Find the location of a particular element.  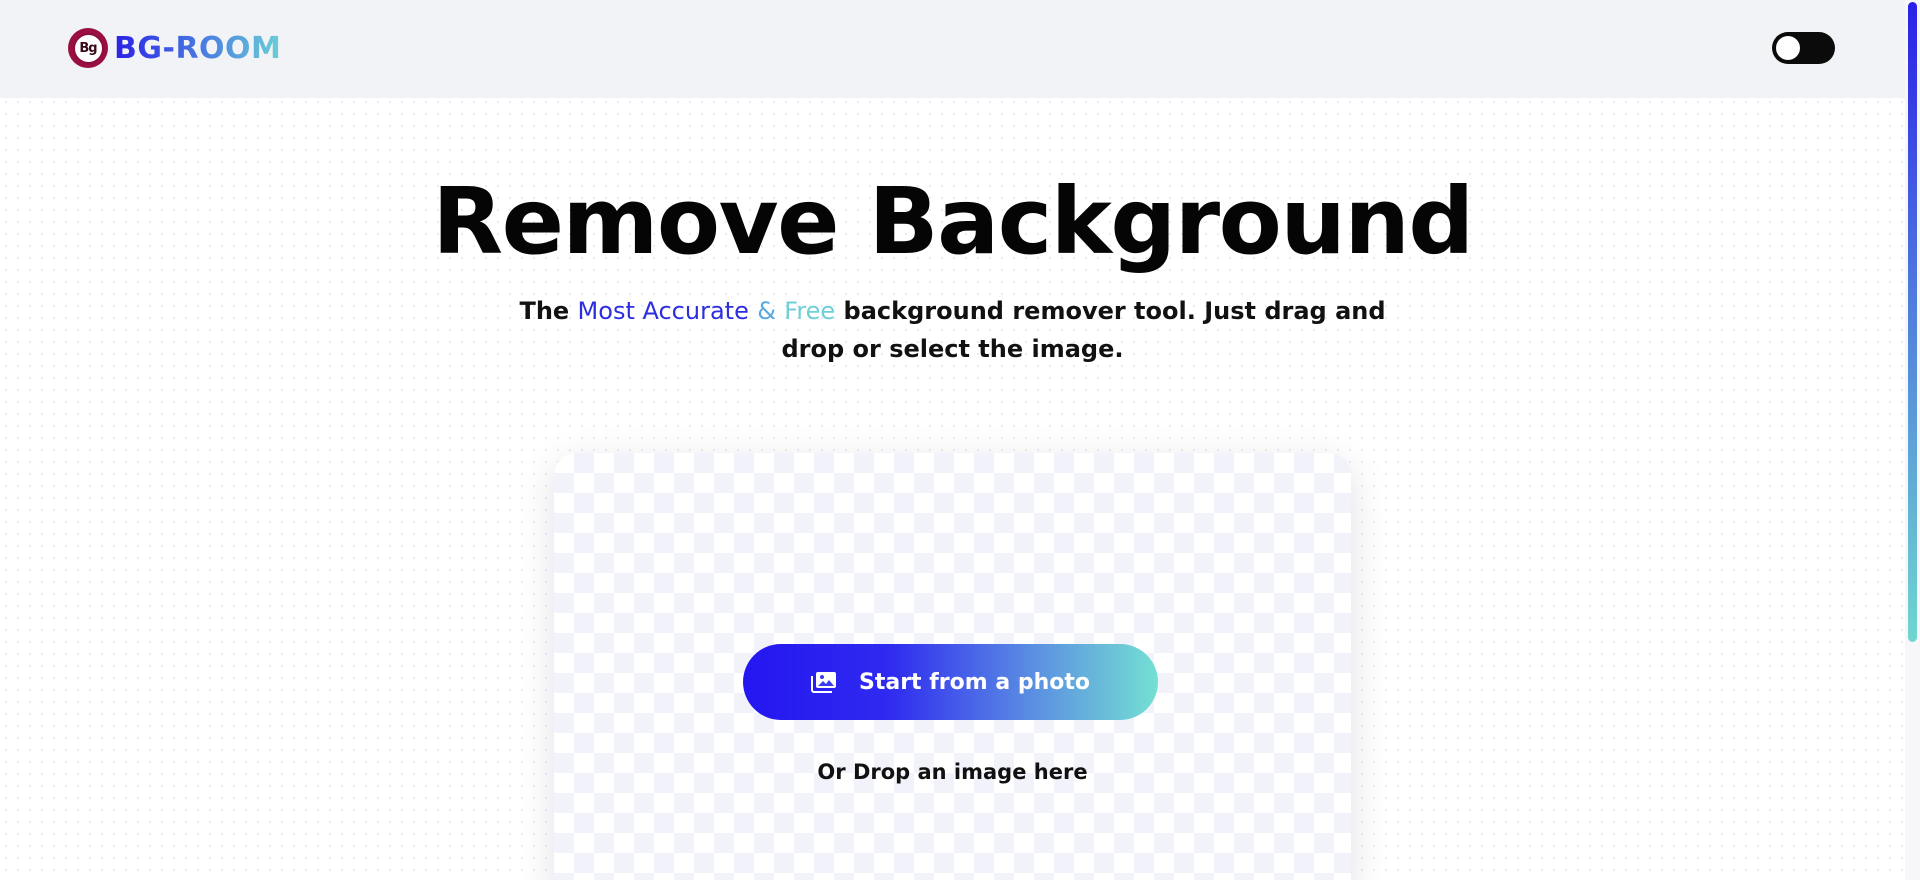

subtitle-highlight-free: Free is located at coordinates (810, 311).